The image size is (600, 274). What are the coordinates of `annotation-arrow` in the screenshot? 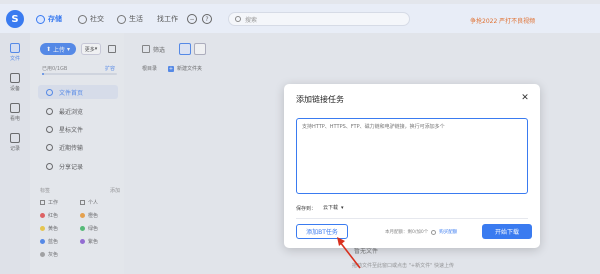 It's located at (349, 253).